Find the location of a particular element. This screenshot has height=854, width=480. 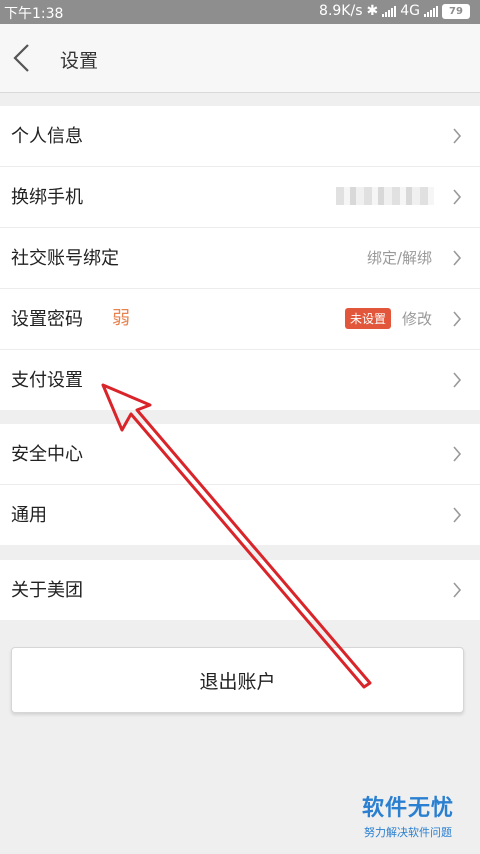

blurred-phone-number is located at coordinates (385, 196).